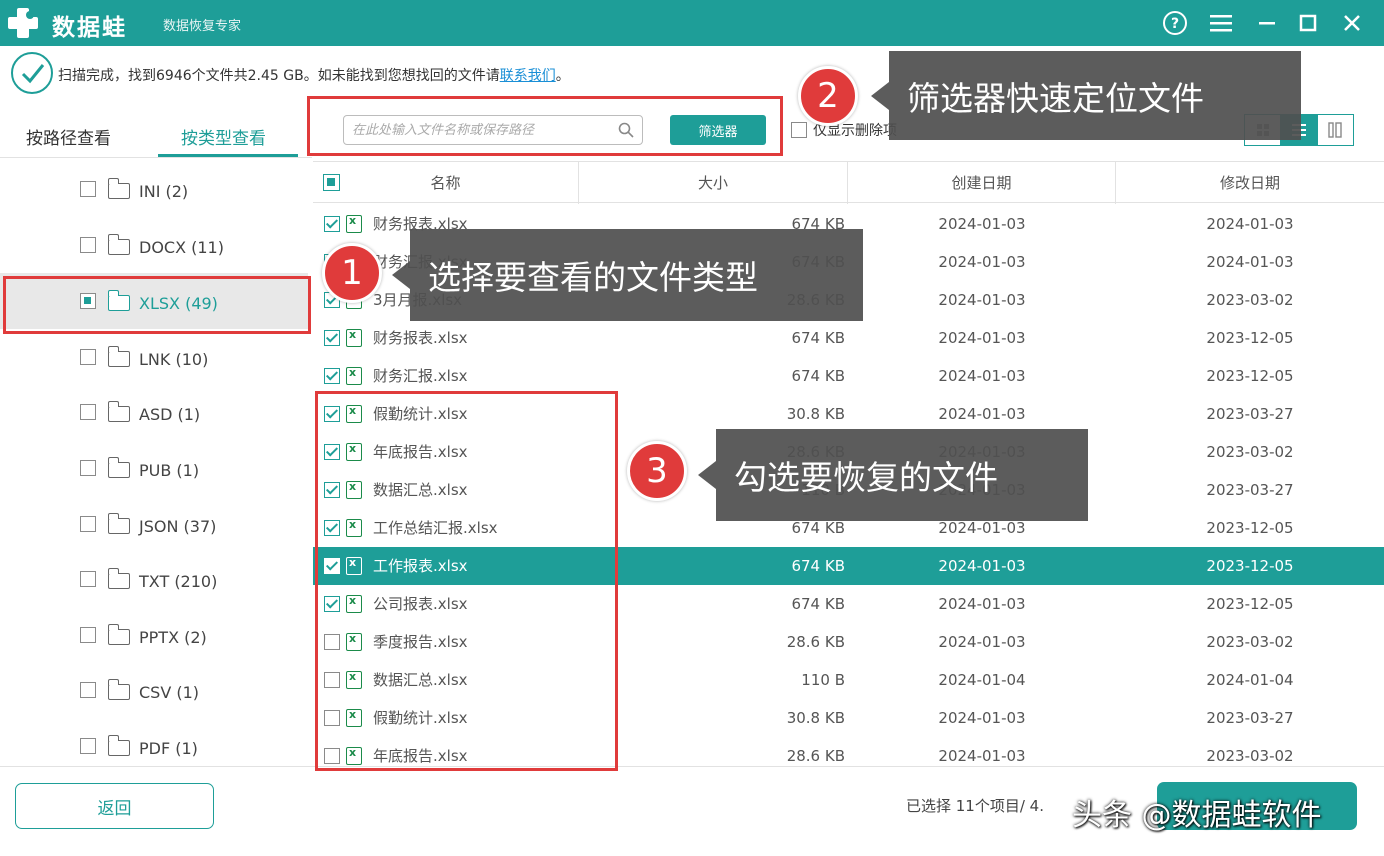 The width and height of the screenshot is (1384, 856). Describe the element at coordinates (420, 376) in the screenshot. I see `file-name: 财务汇报.xlsx` at that location.